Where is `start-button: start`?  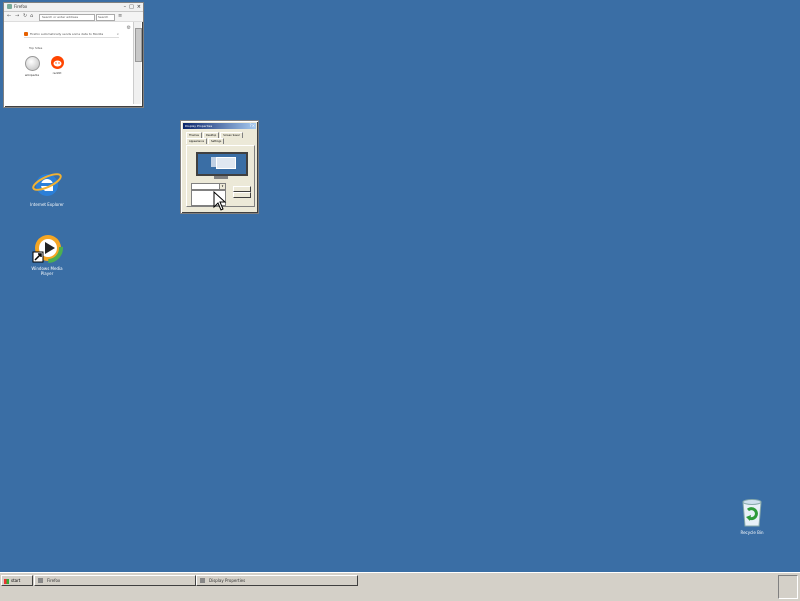
start-button: start is located at coordinates (17, 580).